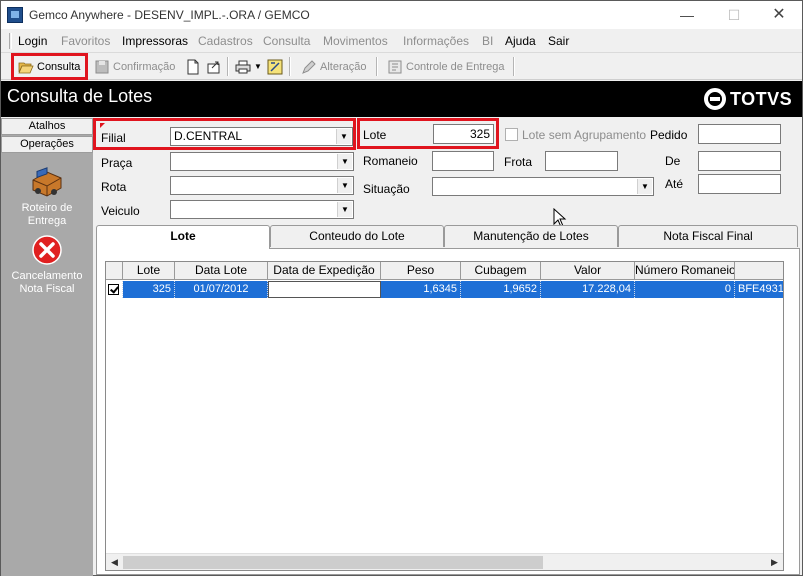  I want to click on cell-valor: 17.228,04, so click(588, 289).